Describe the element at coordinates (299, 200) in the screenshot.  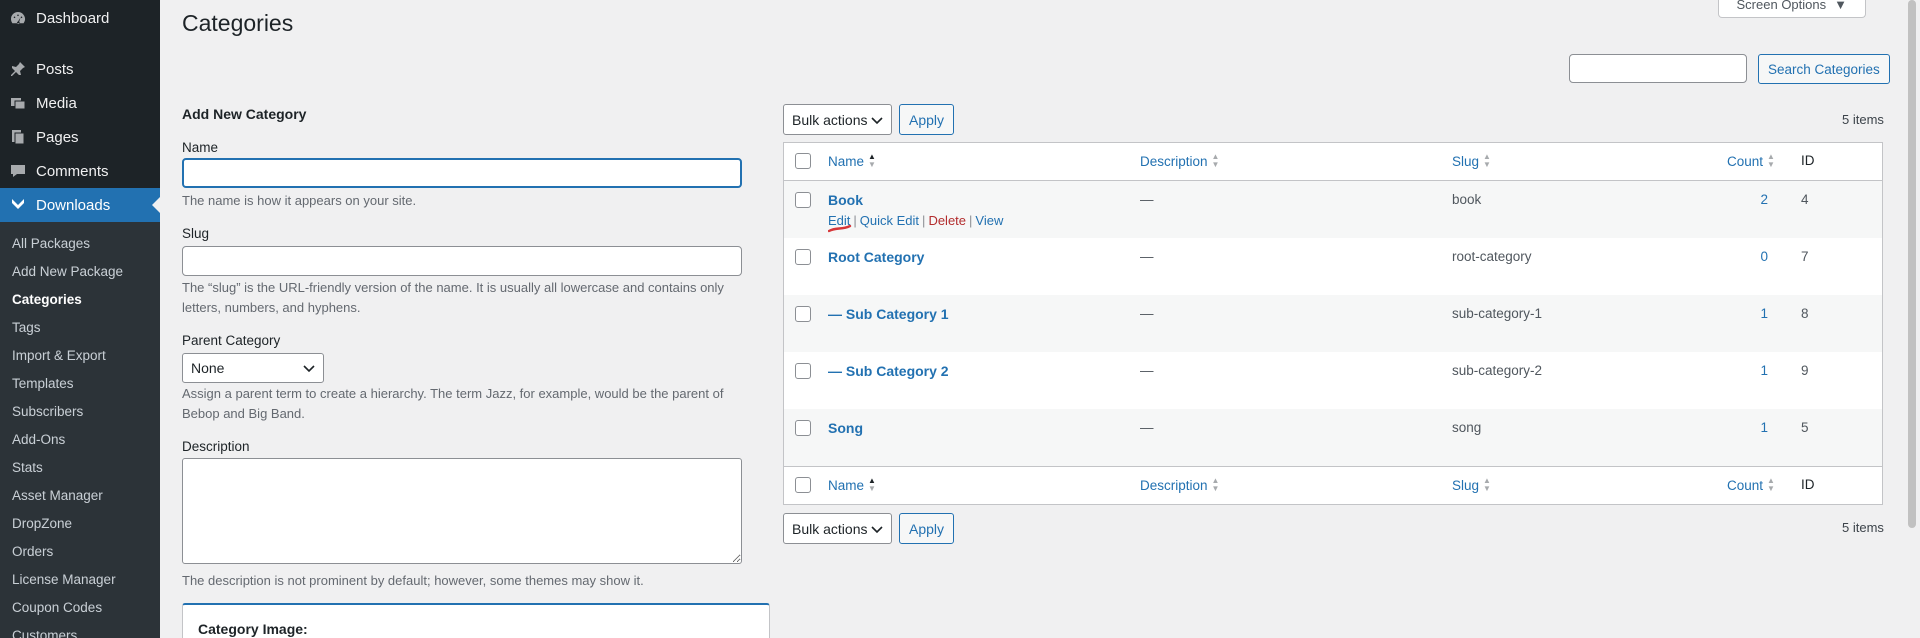
I see `name-help: The name is how it appears on your site.` at that location.